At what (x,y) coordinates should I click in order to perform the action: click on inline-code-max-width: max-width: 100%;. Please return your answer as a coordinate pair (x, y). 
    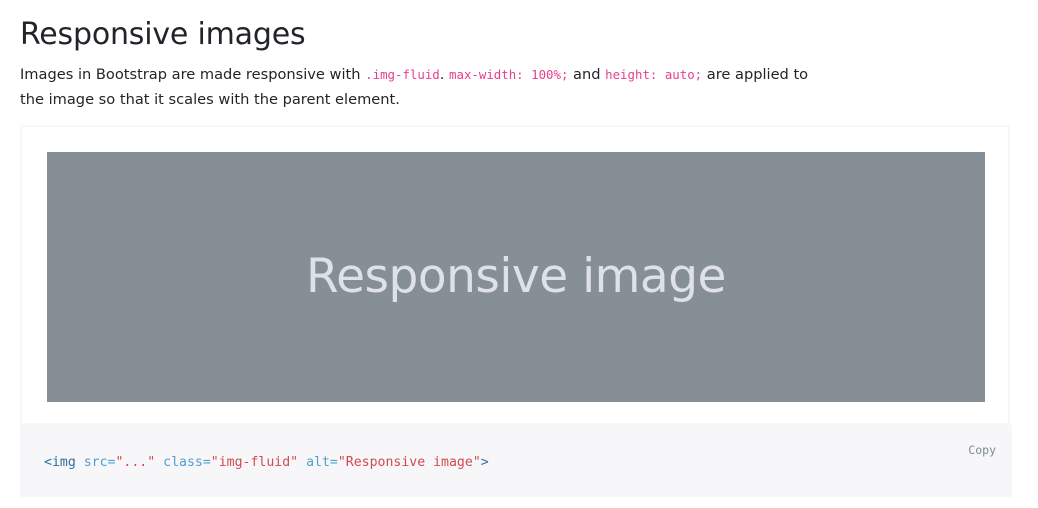
    Looking at the image, I should click on (509, 74).